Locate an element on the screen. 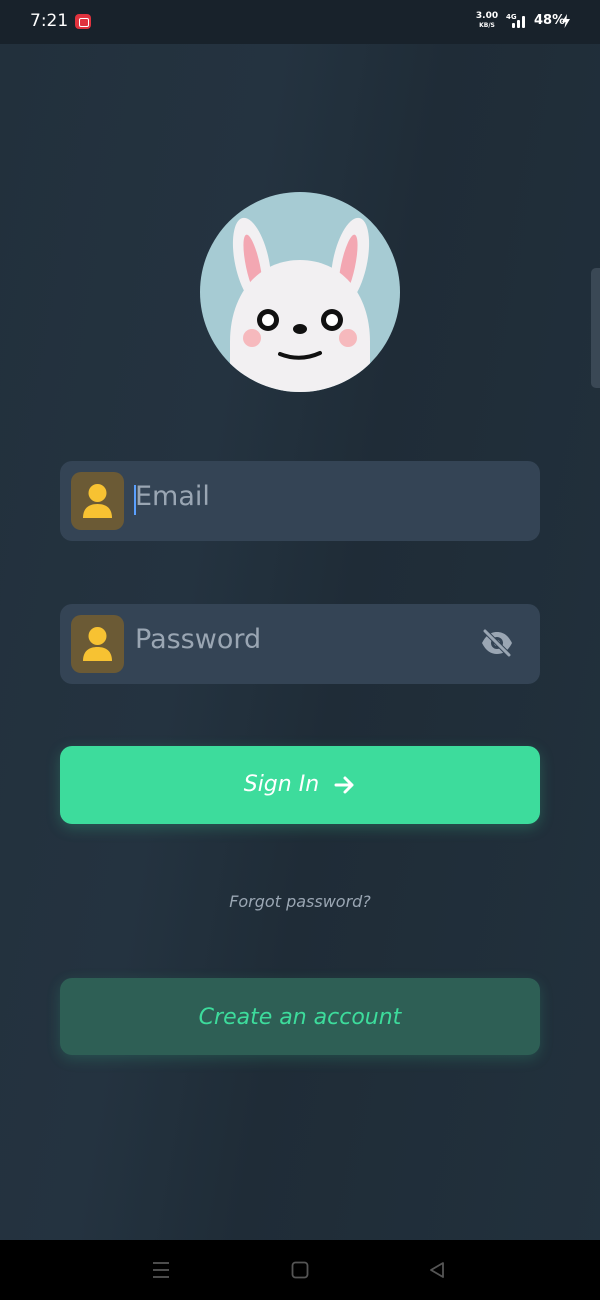 Image resolution: width=600 pixels, height=1300 pixels. sign-in-button: Sign In is located at coordinates (300, 785).